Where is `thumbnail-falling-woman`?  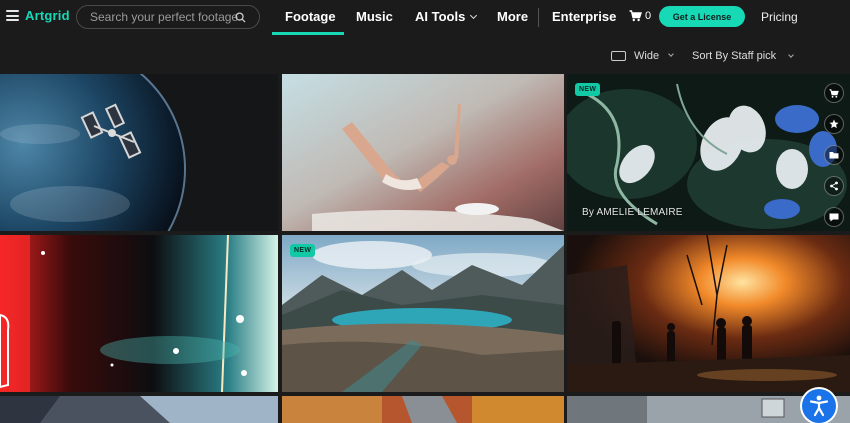 thumbnail-falling-woman is located at coordinates (423, 152).